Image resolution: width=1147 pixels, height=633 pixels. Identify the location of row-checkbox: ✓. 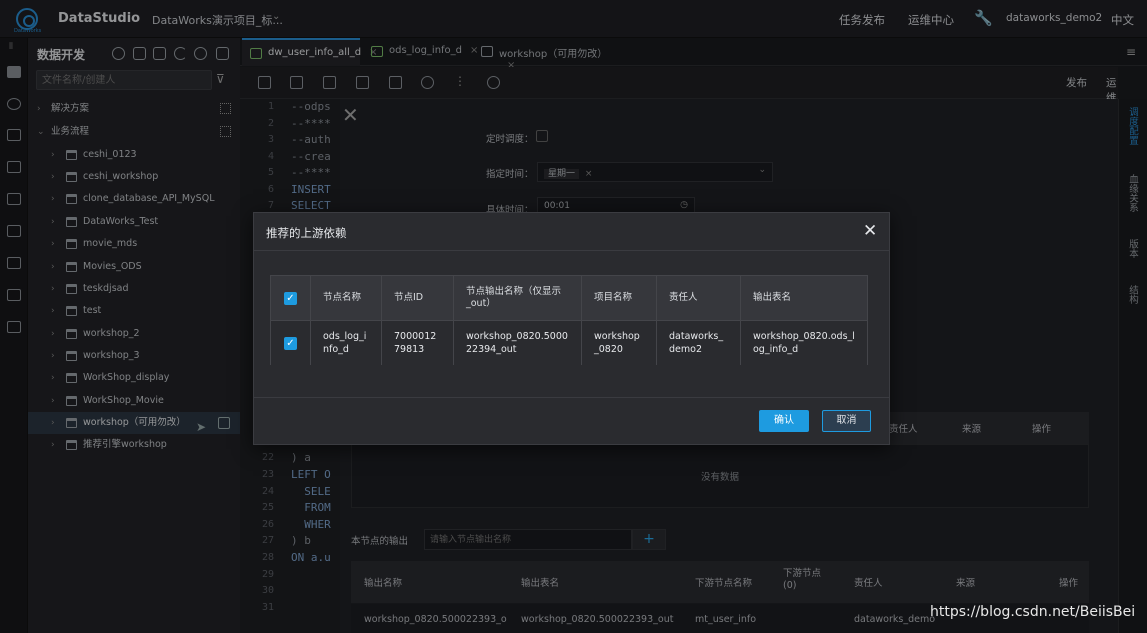
(290, 343).